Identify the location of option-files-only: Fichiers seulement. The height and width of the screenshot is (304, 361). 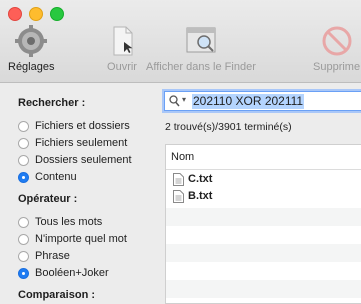
(72, 143).